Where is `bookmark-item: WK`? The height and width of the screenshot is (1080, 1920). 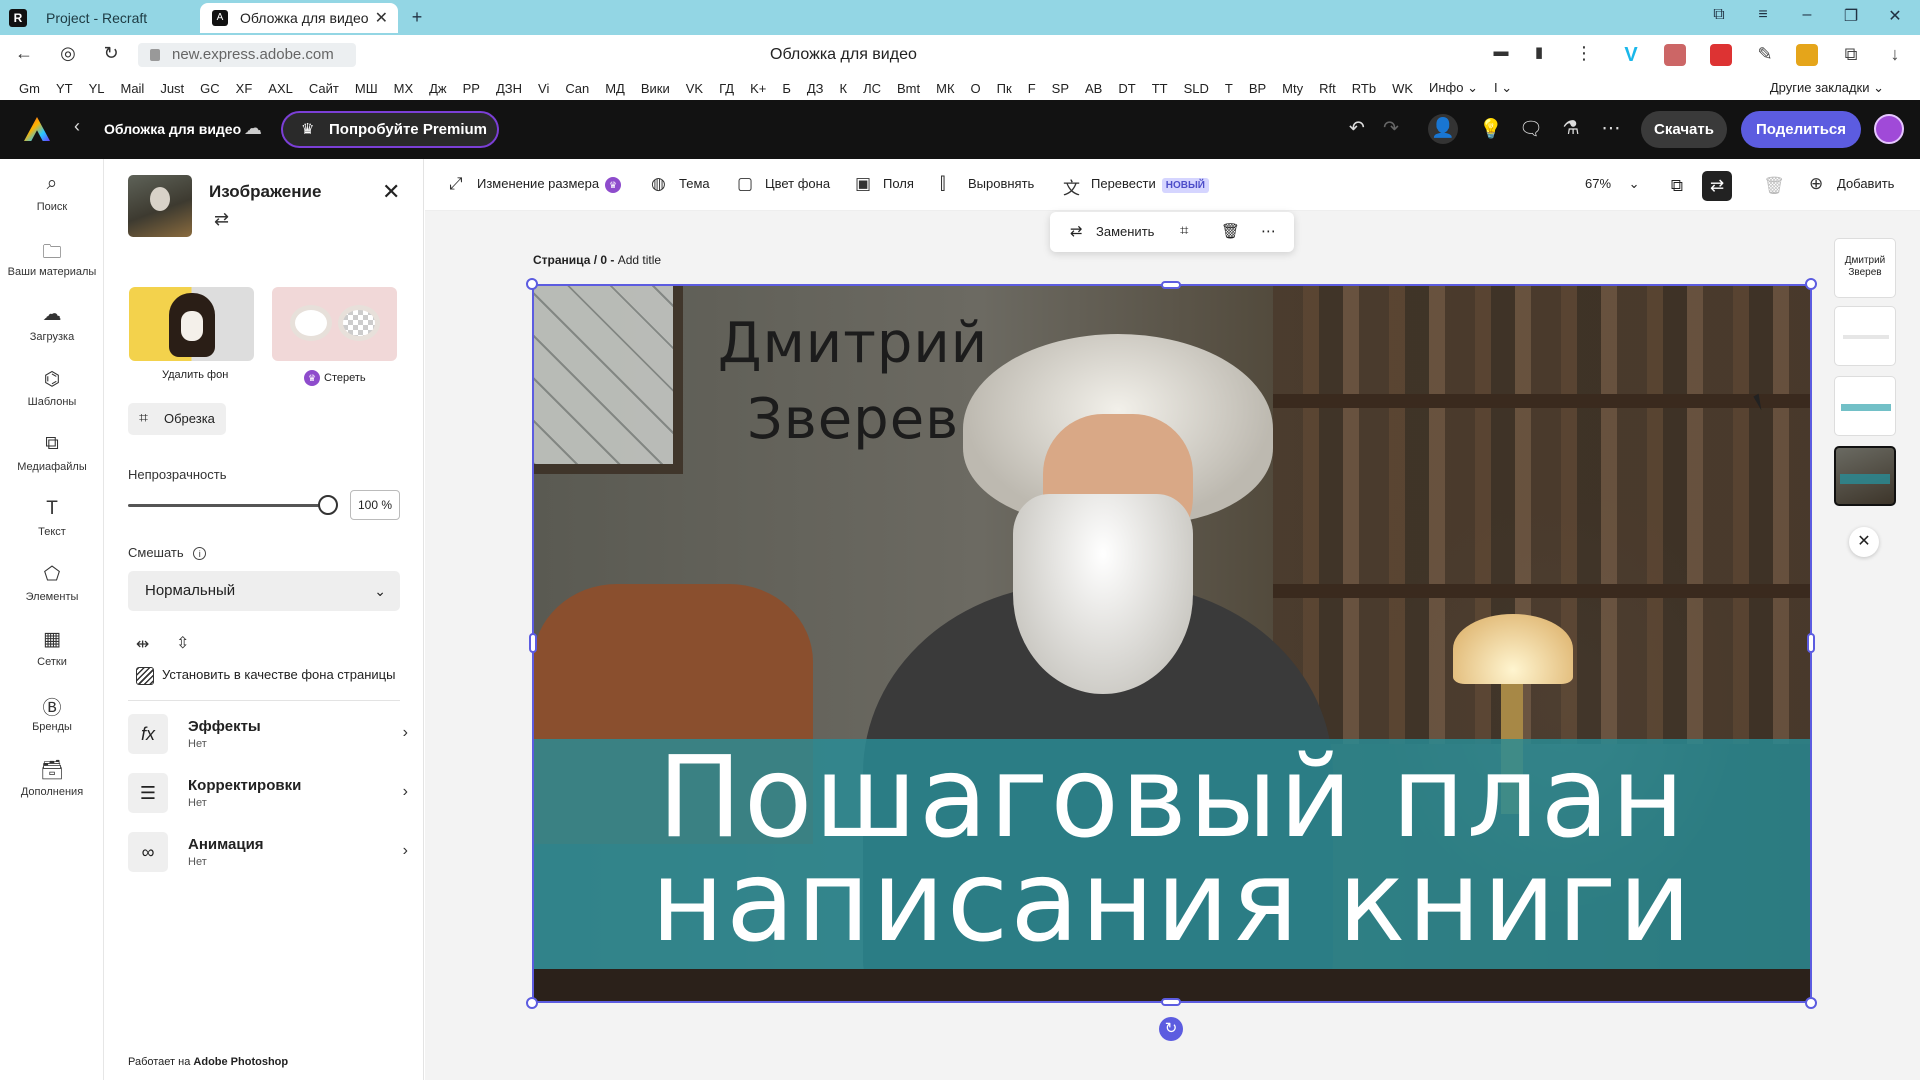 bookmark-item: WK is located at coordinates (1402, 88).